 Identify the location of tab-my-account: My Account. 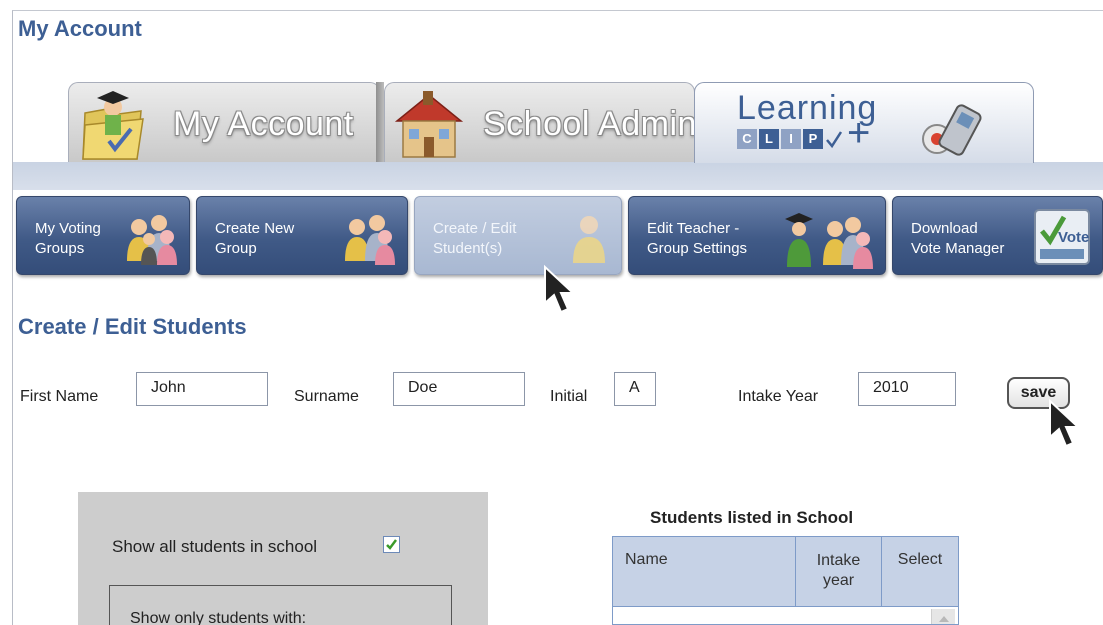
(224, 122).